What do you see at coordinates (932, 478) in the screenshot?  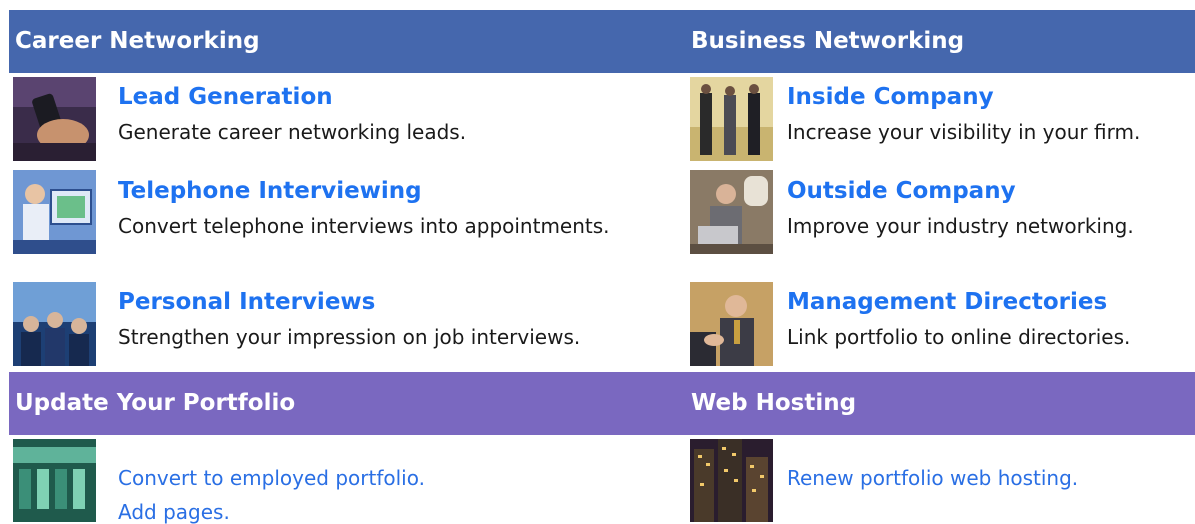 I see `renew-hosting-link: Renew portfolio web hosting.` at bounding box center [932, 478].